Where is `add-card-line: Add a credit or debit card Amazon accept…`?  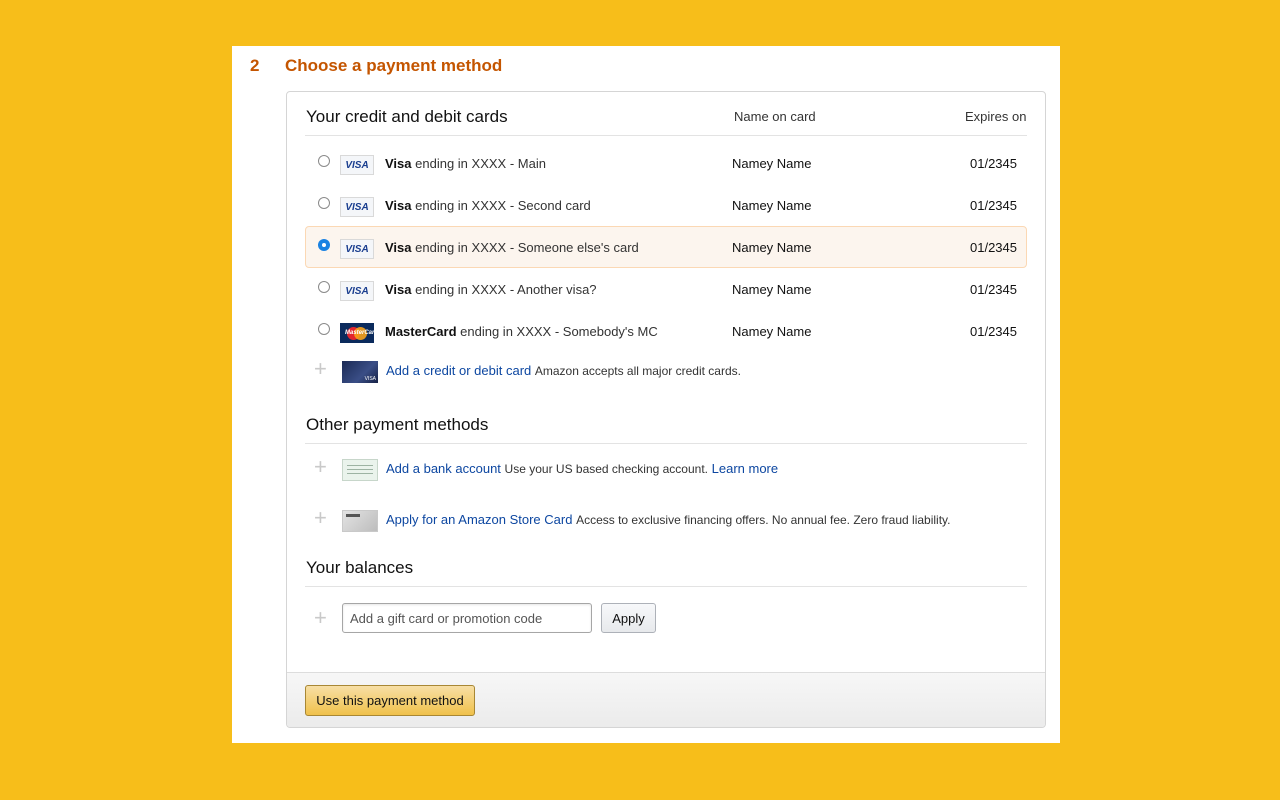
add-card-line: Add a credit or debit card Amazon accept… is located at coordinates (563, 370).